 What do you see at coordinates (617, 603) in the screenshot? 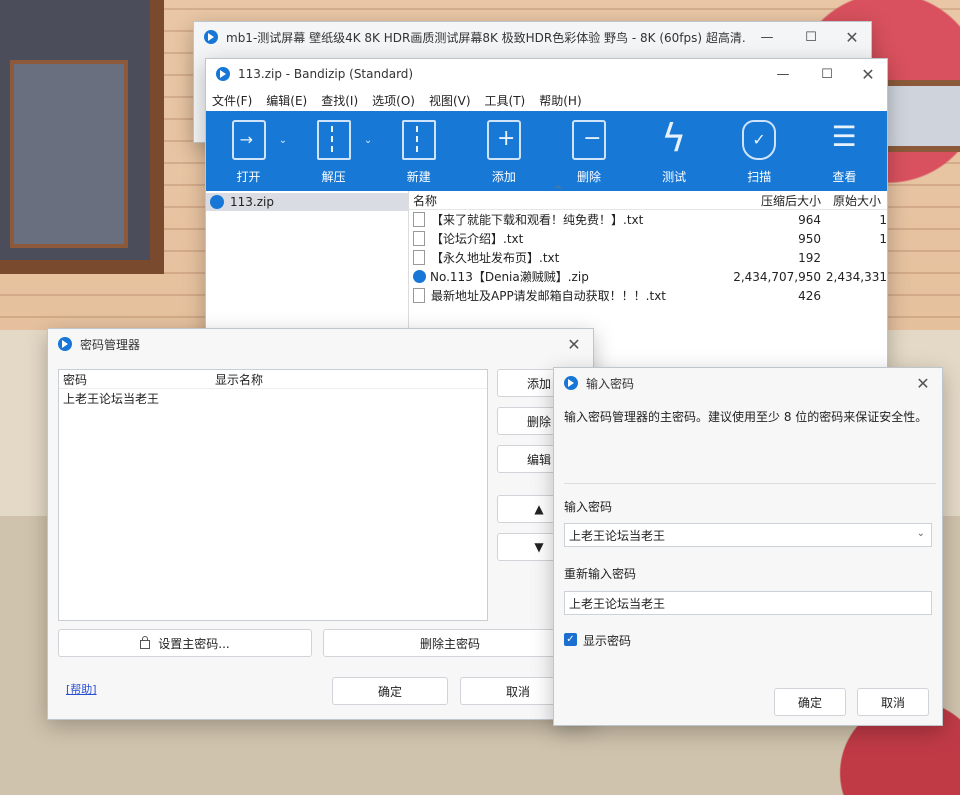
I see `reenter-password-value: 上老王论坛当老王` at bounding box center [617, 603].